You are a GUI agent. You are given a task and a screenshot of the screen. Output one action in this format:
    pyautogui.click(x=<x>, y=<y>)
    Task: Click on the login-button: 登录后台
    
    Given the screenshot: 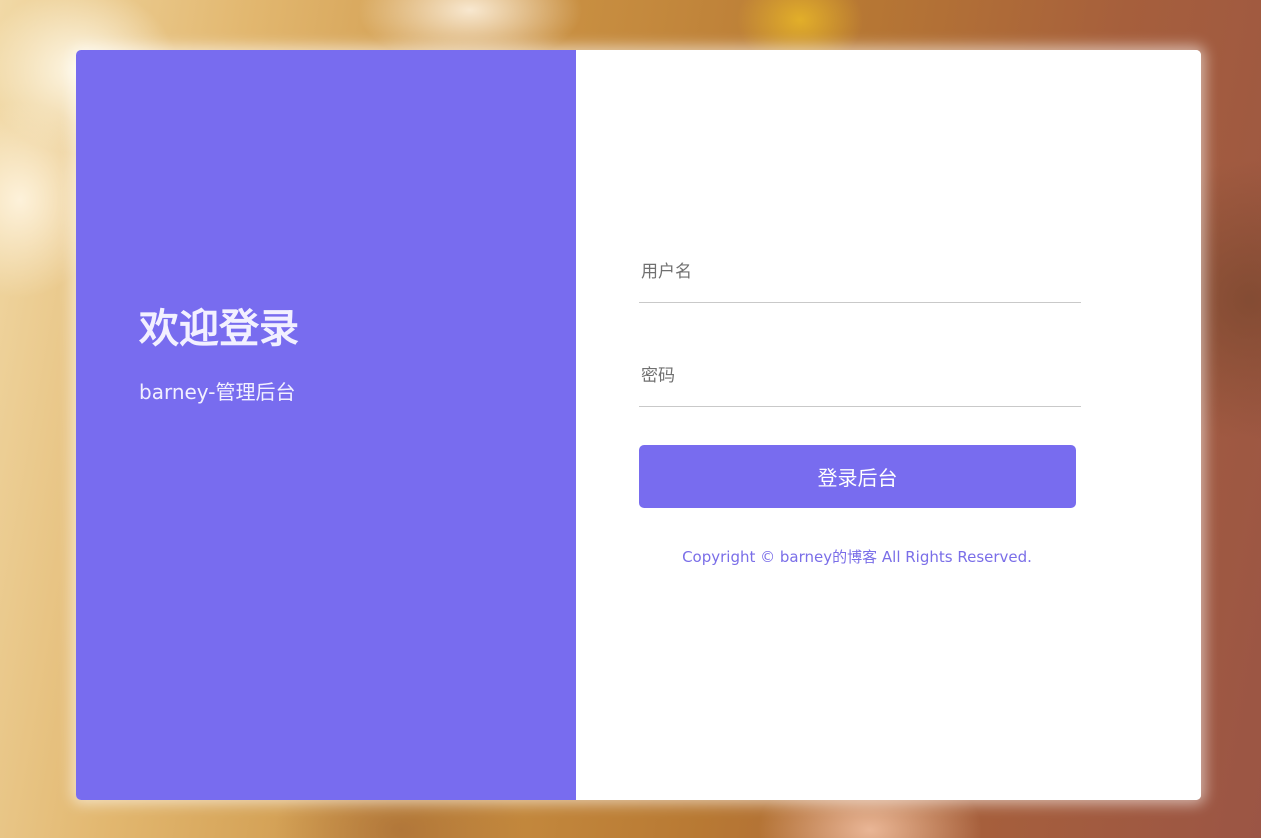 What is the action you would take?
    pyautogui.click(x=857, y=476)
    